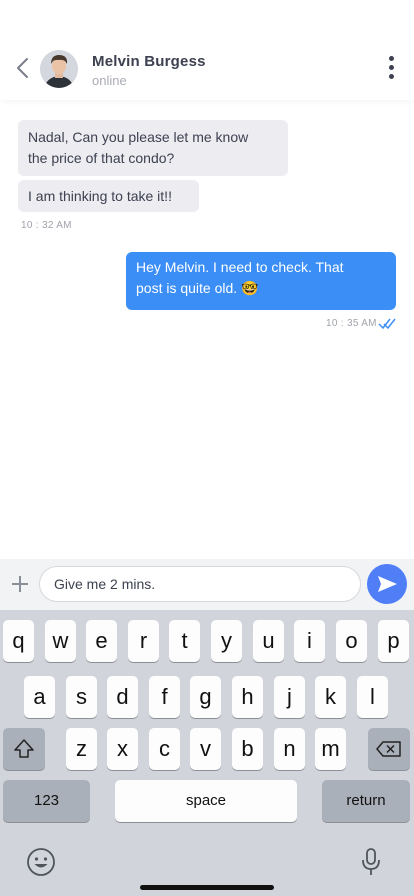  I want to click on message-line: the price of that condo?, so click(101, 158).